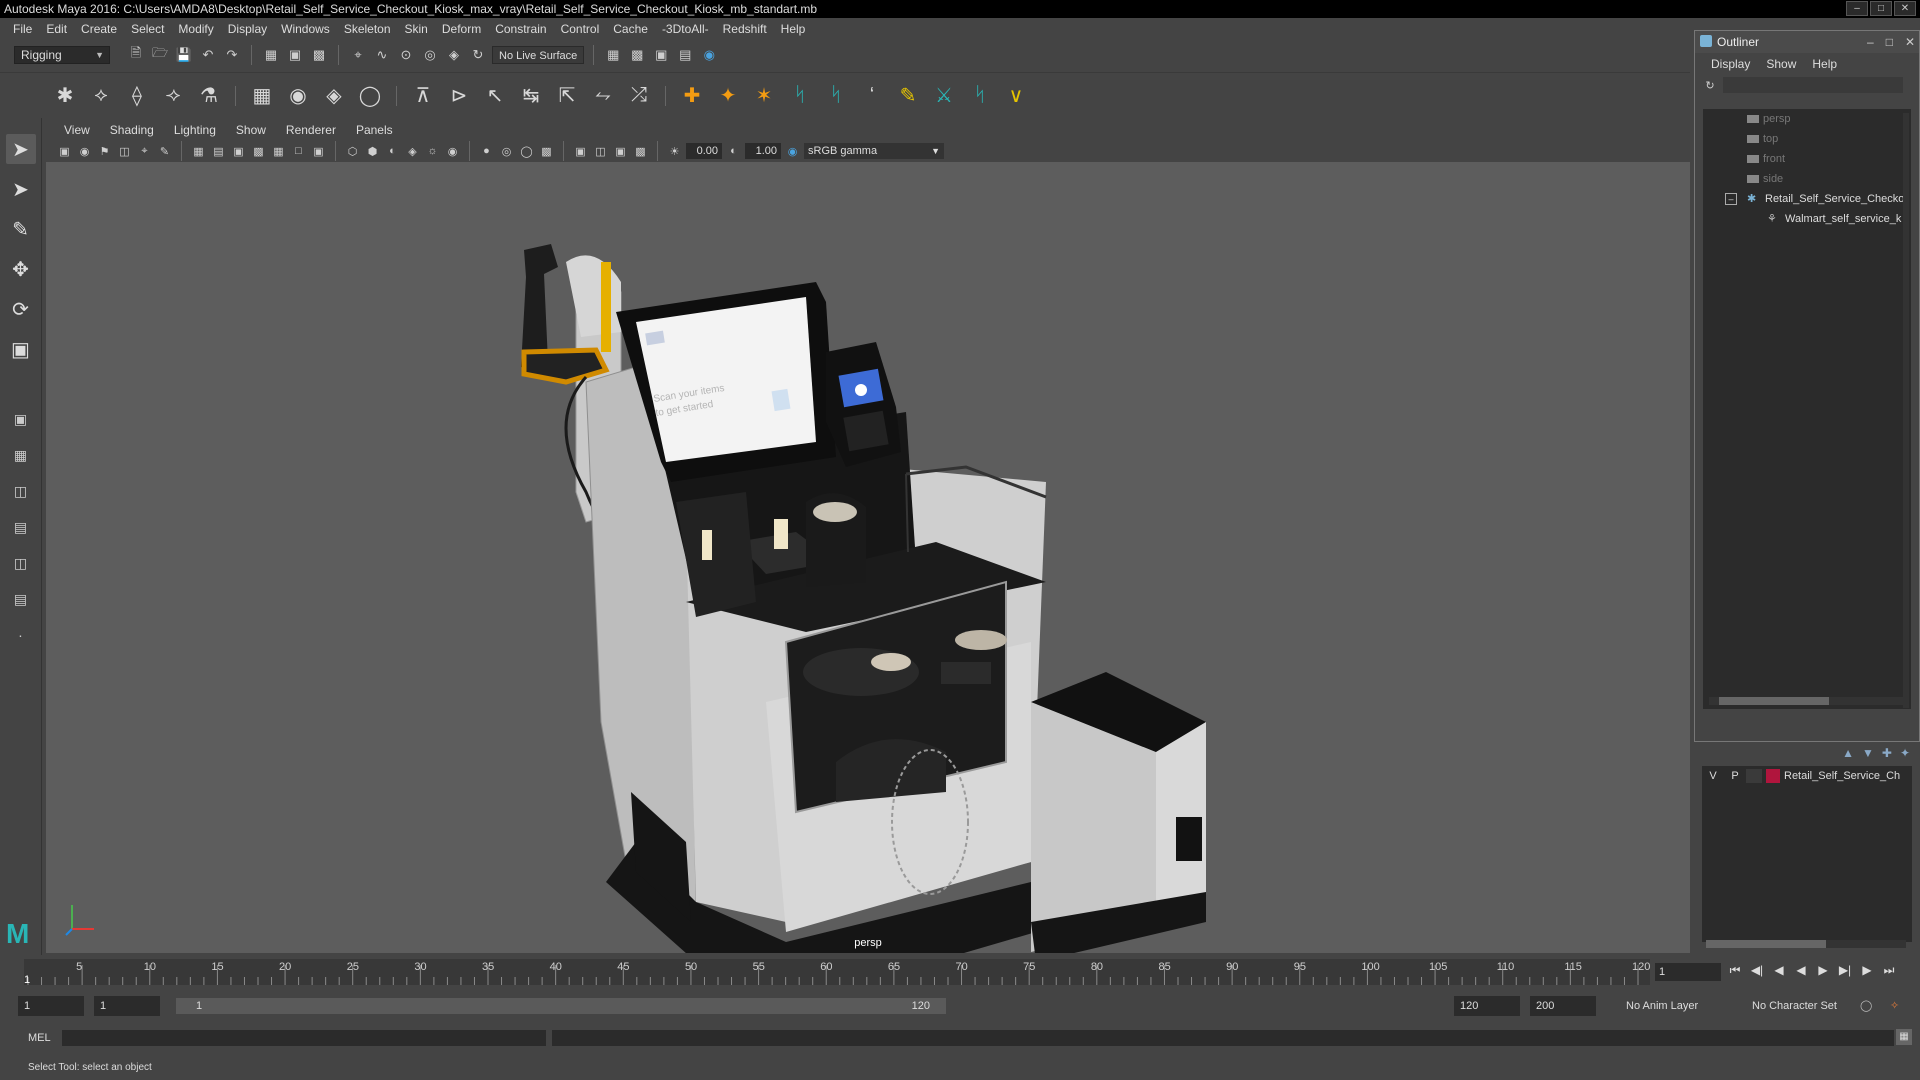 This screenshot has width=1920, height=1080. What do you see at coordinates (311, 130) in the screenshot?
I see `panel-menu-renderer: Renderer` at bounding box center [311, 130].